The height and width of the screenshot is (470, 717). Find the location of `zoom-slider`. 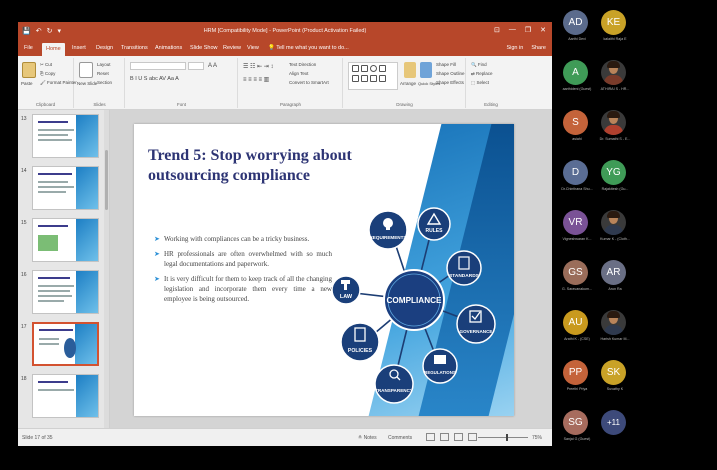

zoom-slider is located at coordinates (503, 437).